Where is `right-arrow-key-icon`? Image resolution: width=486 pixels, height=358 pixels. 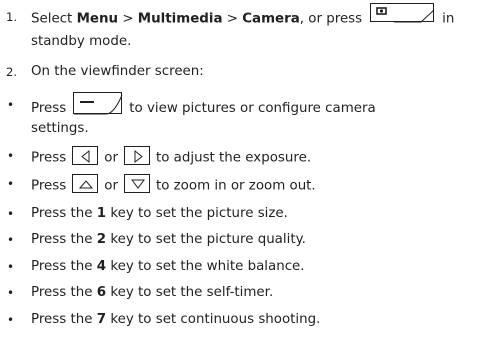
right-arrow-key-icon is located at coordinates (136, 155).